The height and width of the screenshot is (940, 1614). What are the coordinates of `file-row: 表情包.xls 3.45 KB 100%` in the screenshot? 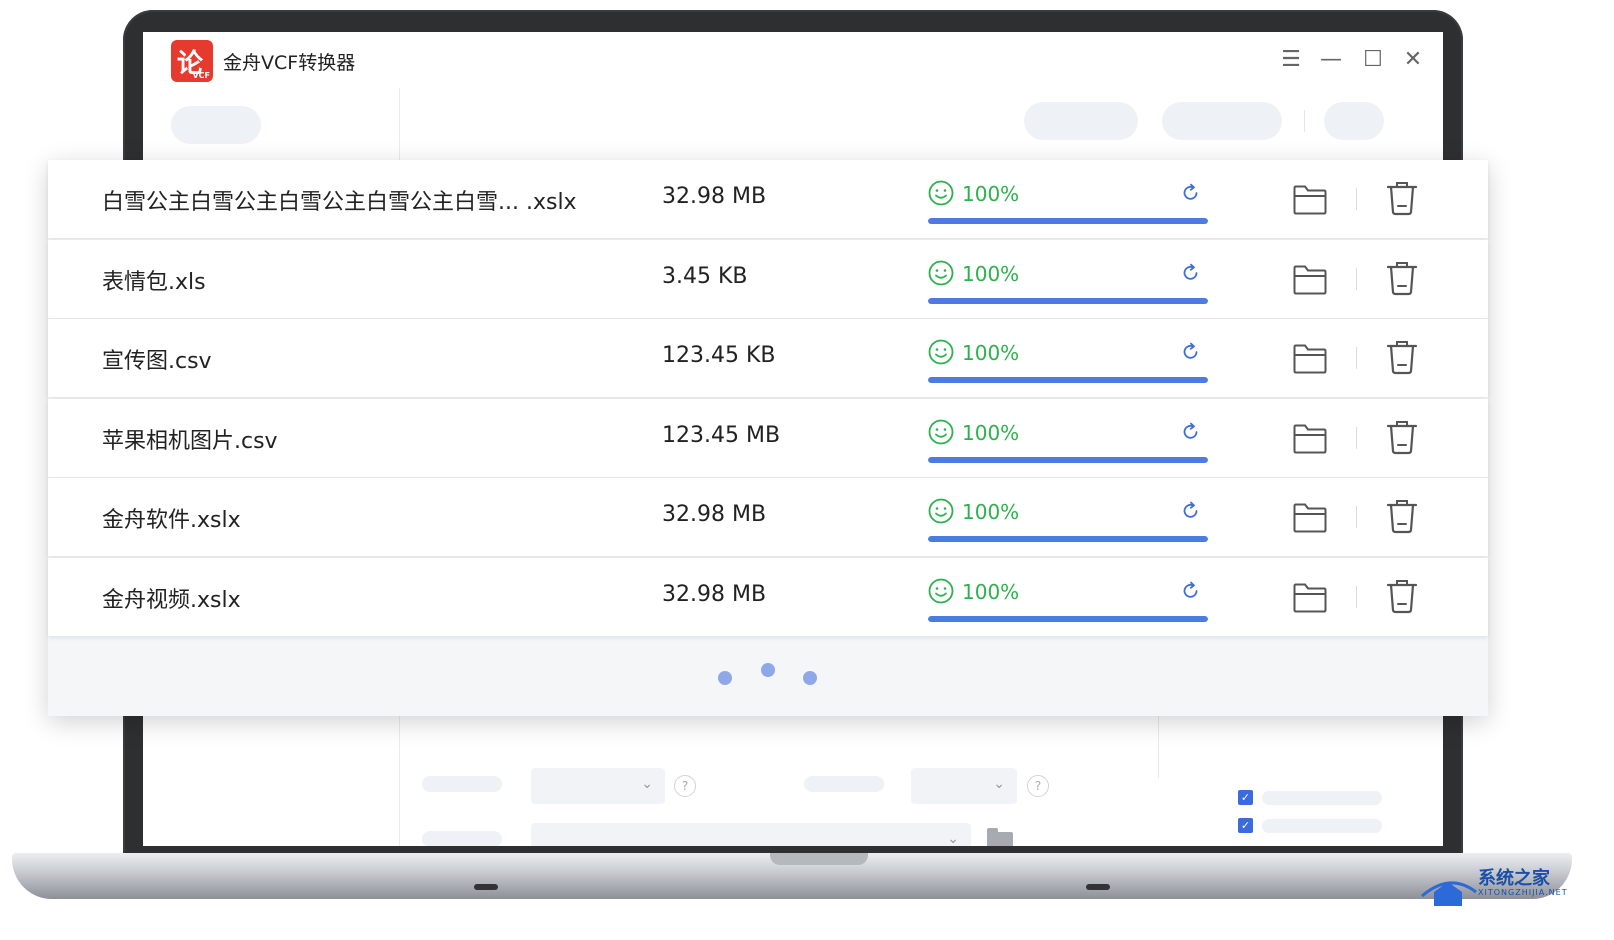 It's located at (768, 278).